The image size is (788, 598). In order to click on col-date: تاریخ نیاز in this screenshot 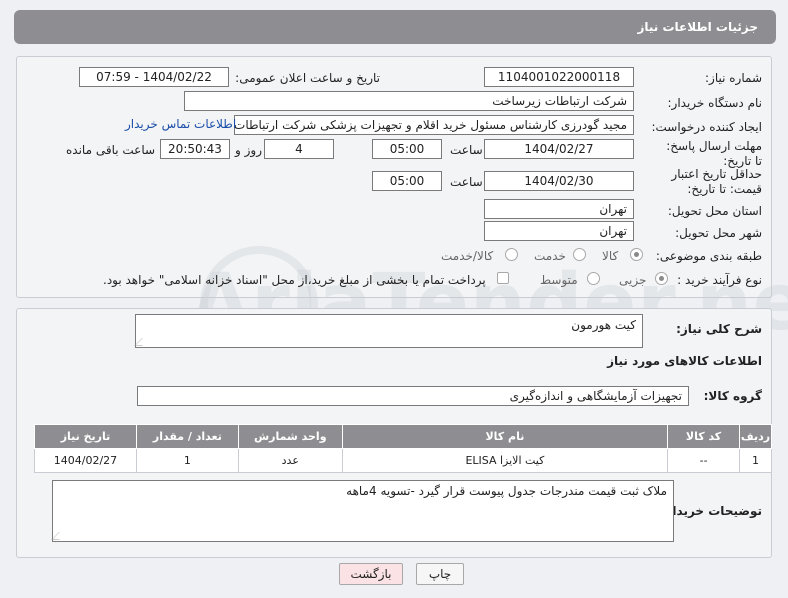, I will do `click(85, 436)`.